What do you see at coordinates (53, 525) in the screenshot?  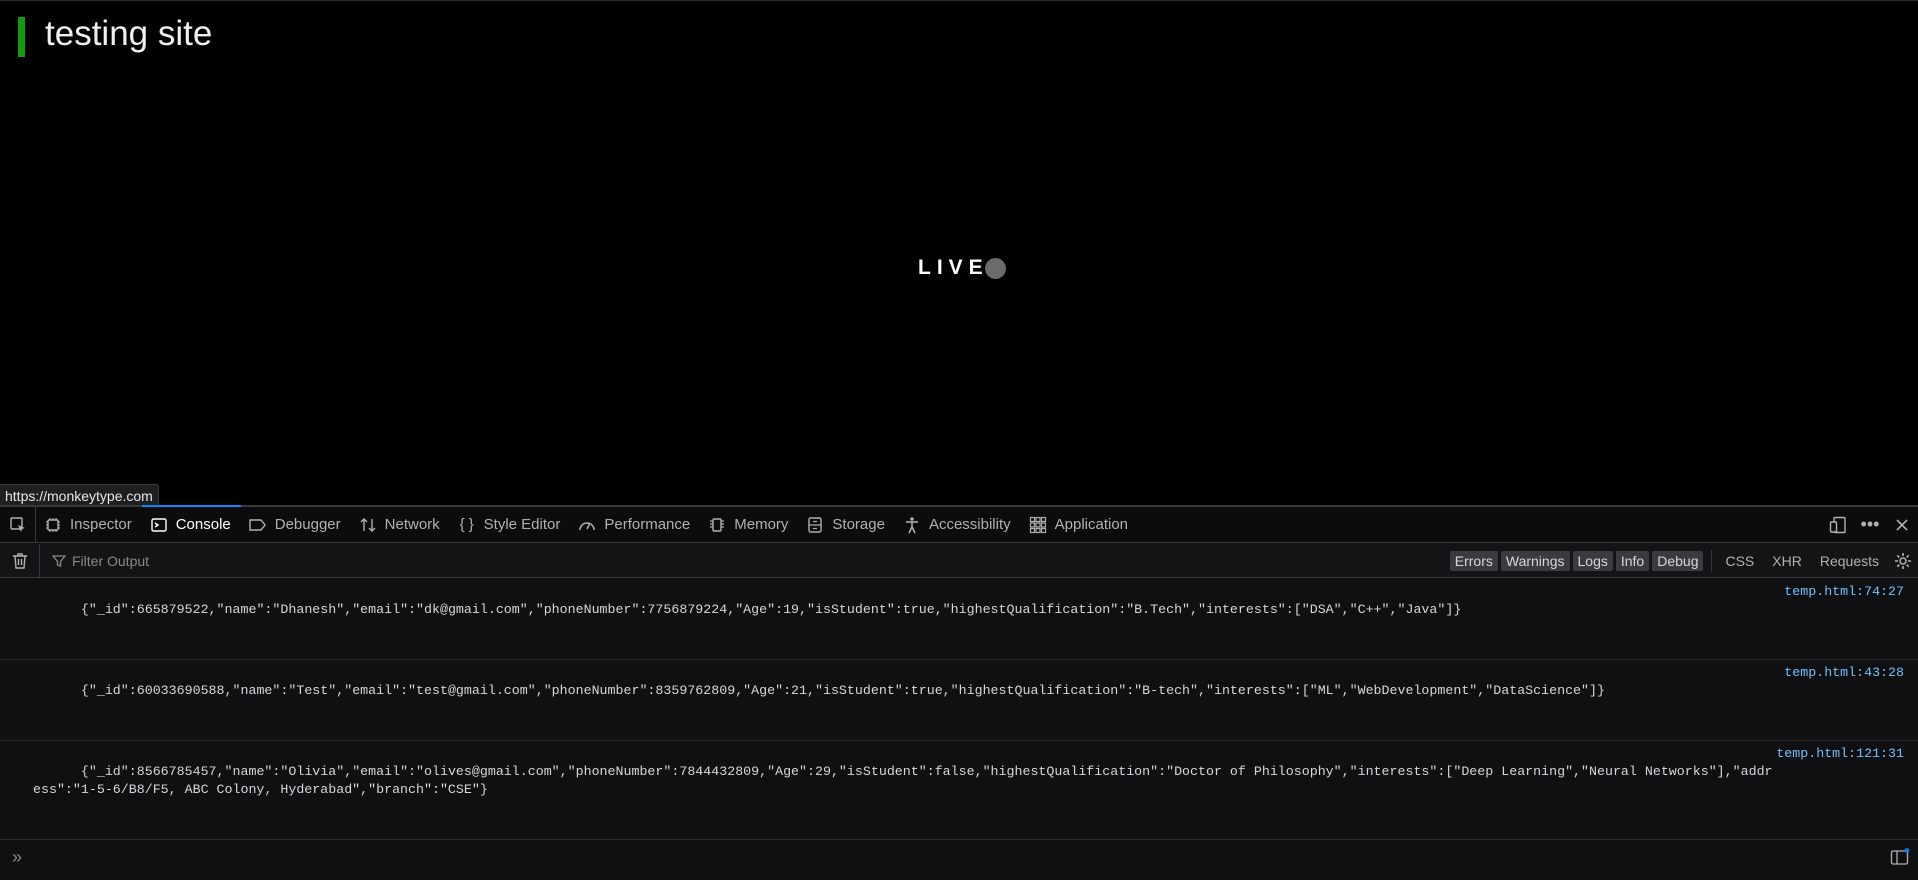 I see `inspector-icon` at bounding box center [53, 525].